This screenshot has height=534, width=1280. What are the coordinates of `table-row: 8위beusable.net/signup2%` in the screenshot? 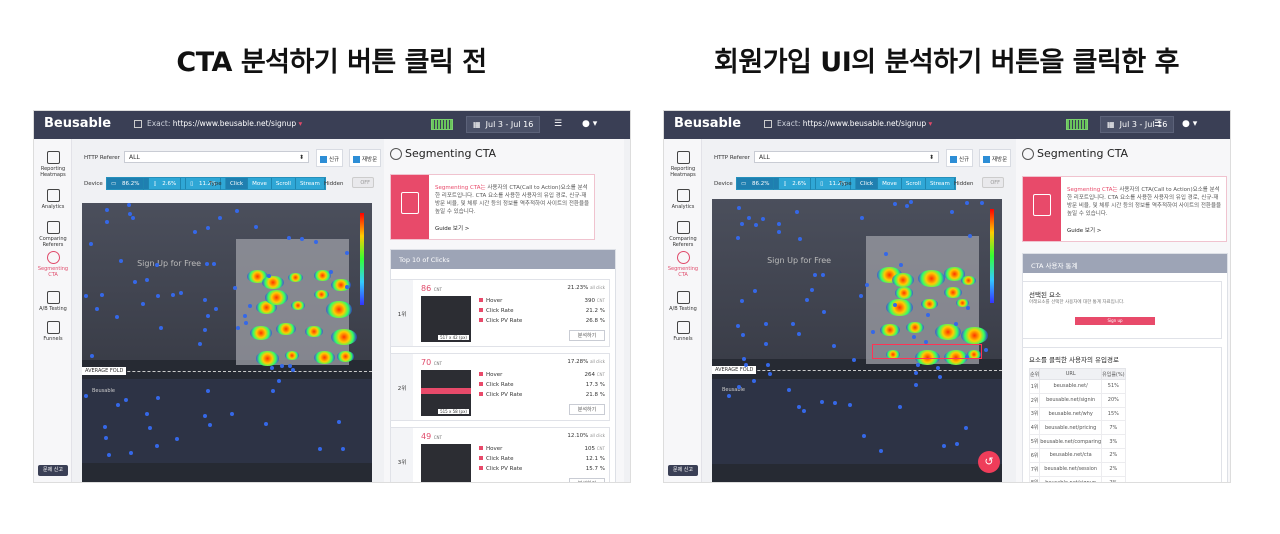 It's located at (1077, 478).